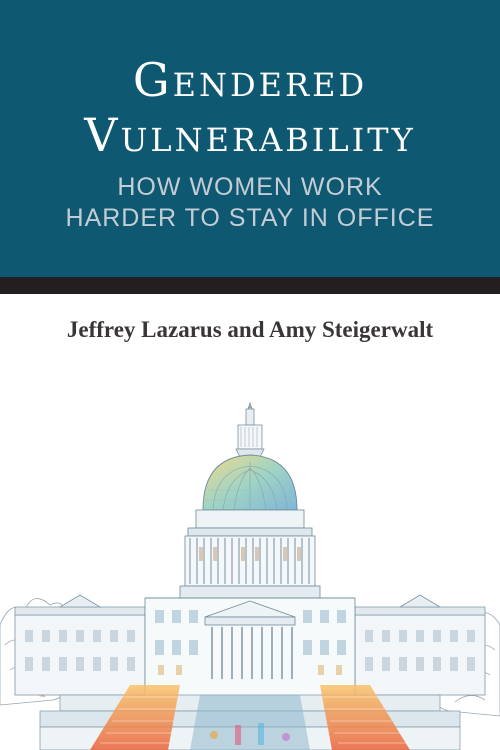 This screenshot has width=500, height=750. I want to click on right-wing, so click(420, 645).